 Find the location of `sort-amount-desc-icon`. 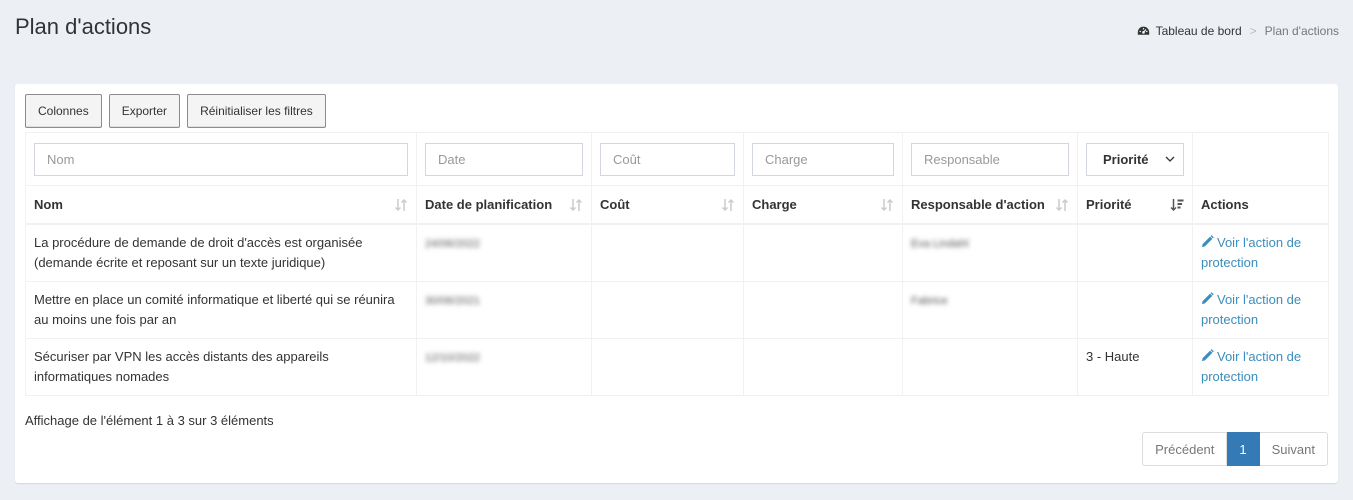

sort-amount-desc-icon is located at coordinates (1177, 205).